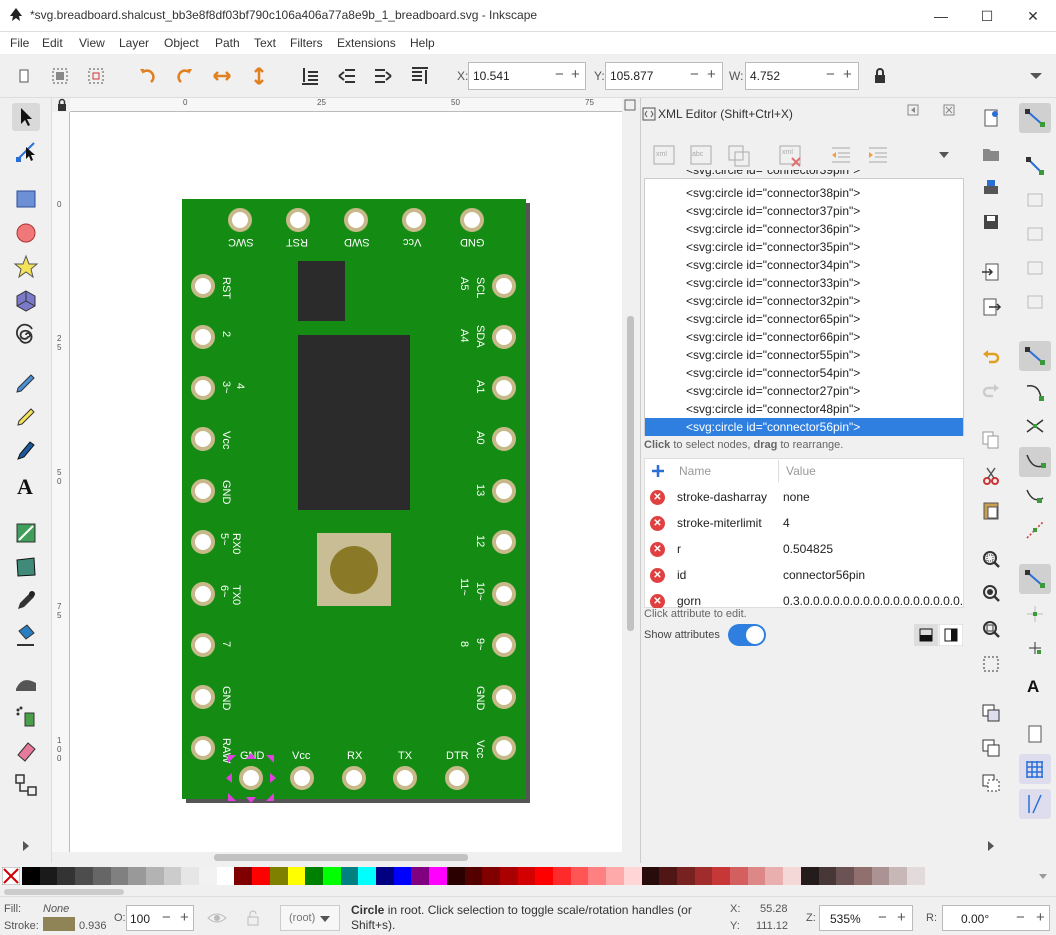 This screenshot has height=935, width=1056. Describe the element at coordinates (92, 43) in the screenshot. I see `menu-view: View` at that location.